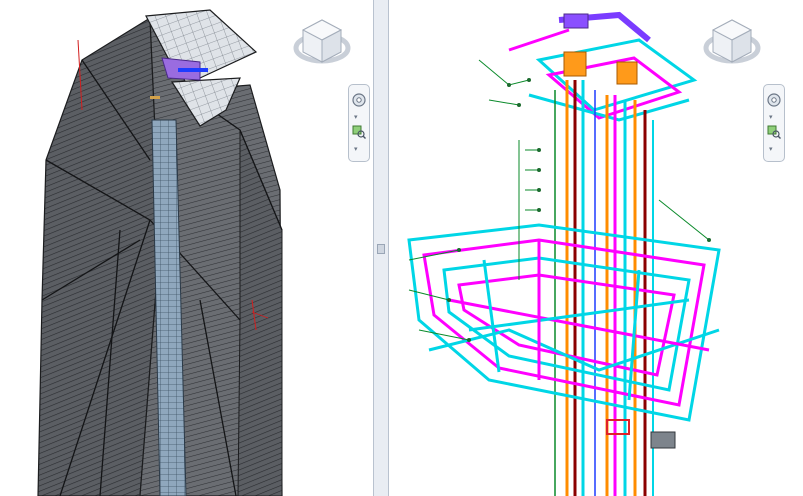  What do you see at coordinates (99, 256) in the screenshot?
I see `facade-facet-west` at bounding box center [99, 256].